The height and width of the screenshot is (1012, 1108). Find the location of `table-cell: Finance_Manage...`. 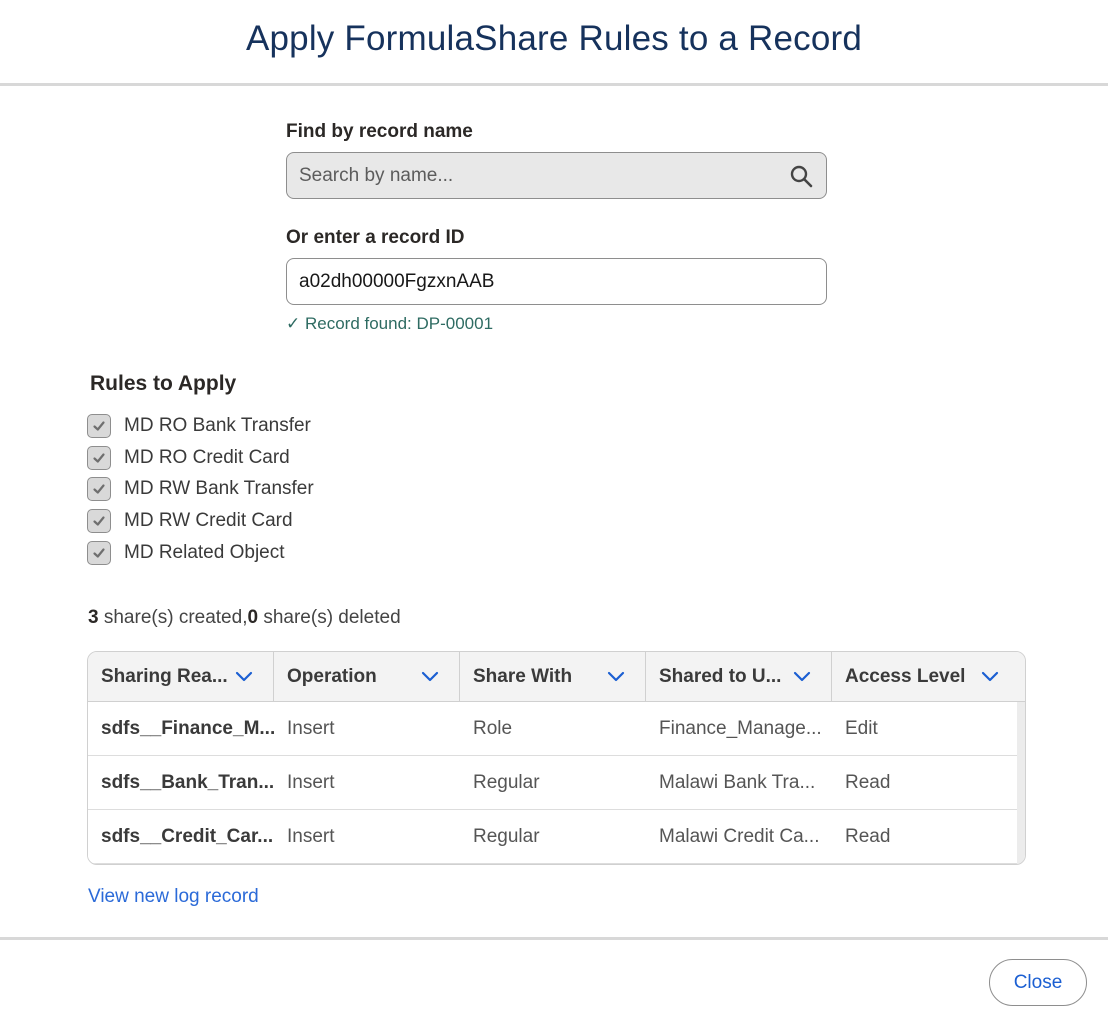

table-cell: Finance_Manage... is located at coordinates (740, 728).